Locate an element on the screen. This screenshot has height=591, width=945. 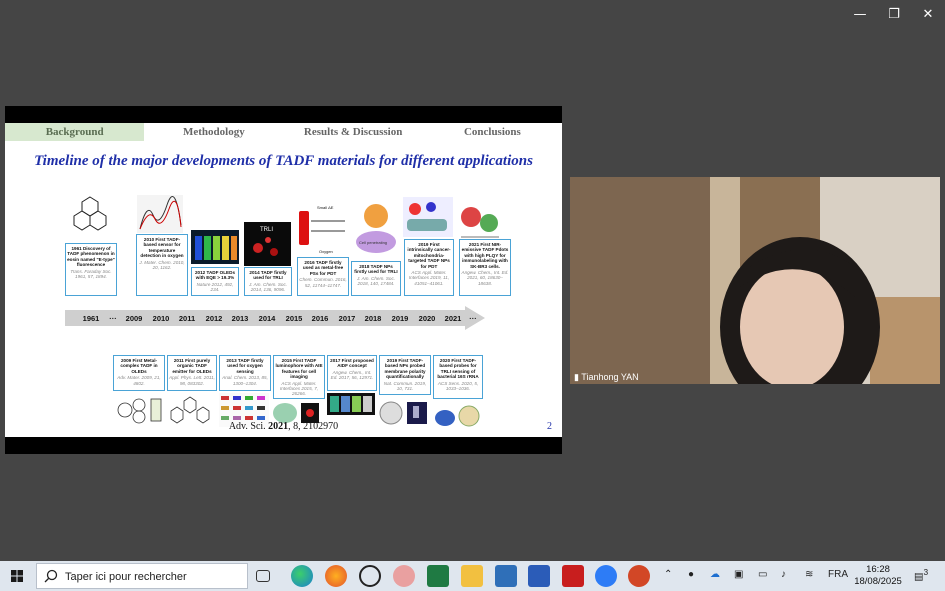
camera-icon: ▣ is located at coordinates (738, 574).